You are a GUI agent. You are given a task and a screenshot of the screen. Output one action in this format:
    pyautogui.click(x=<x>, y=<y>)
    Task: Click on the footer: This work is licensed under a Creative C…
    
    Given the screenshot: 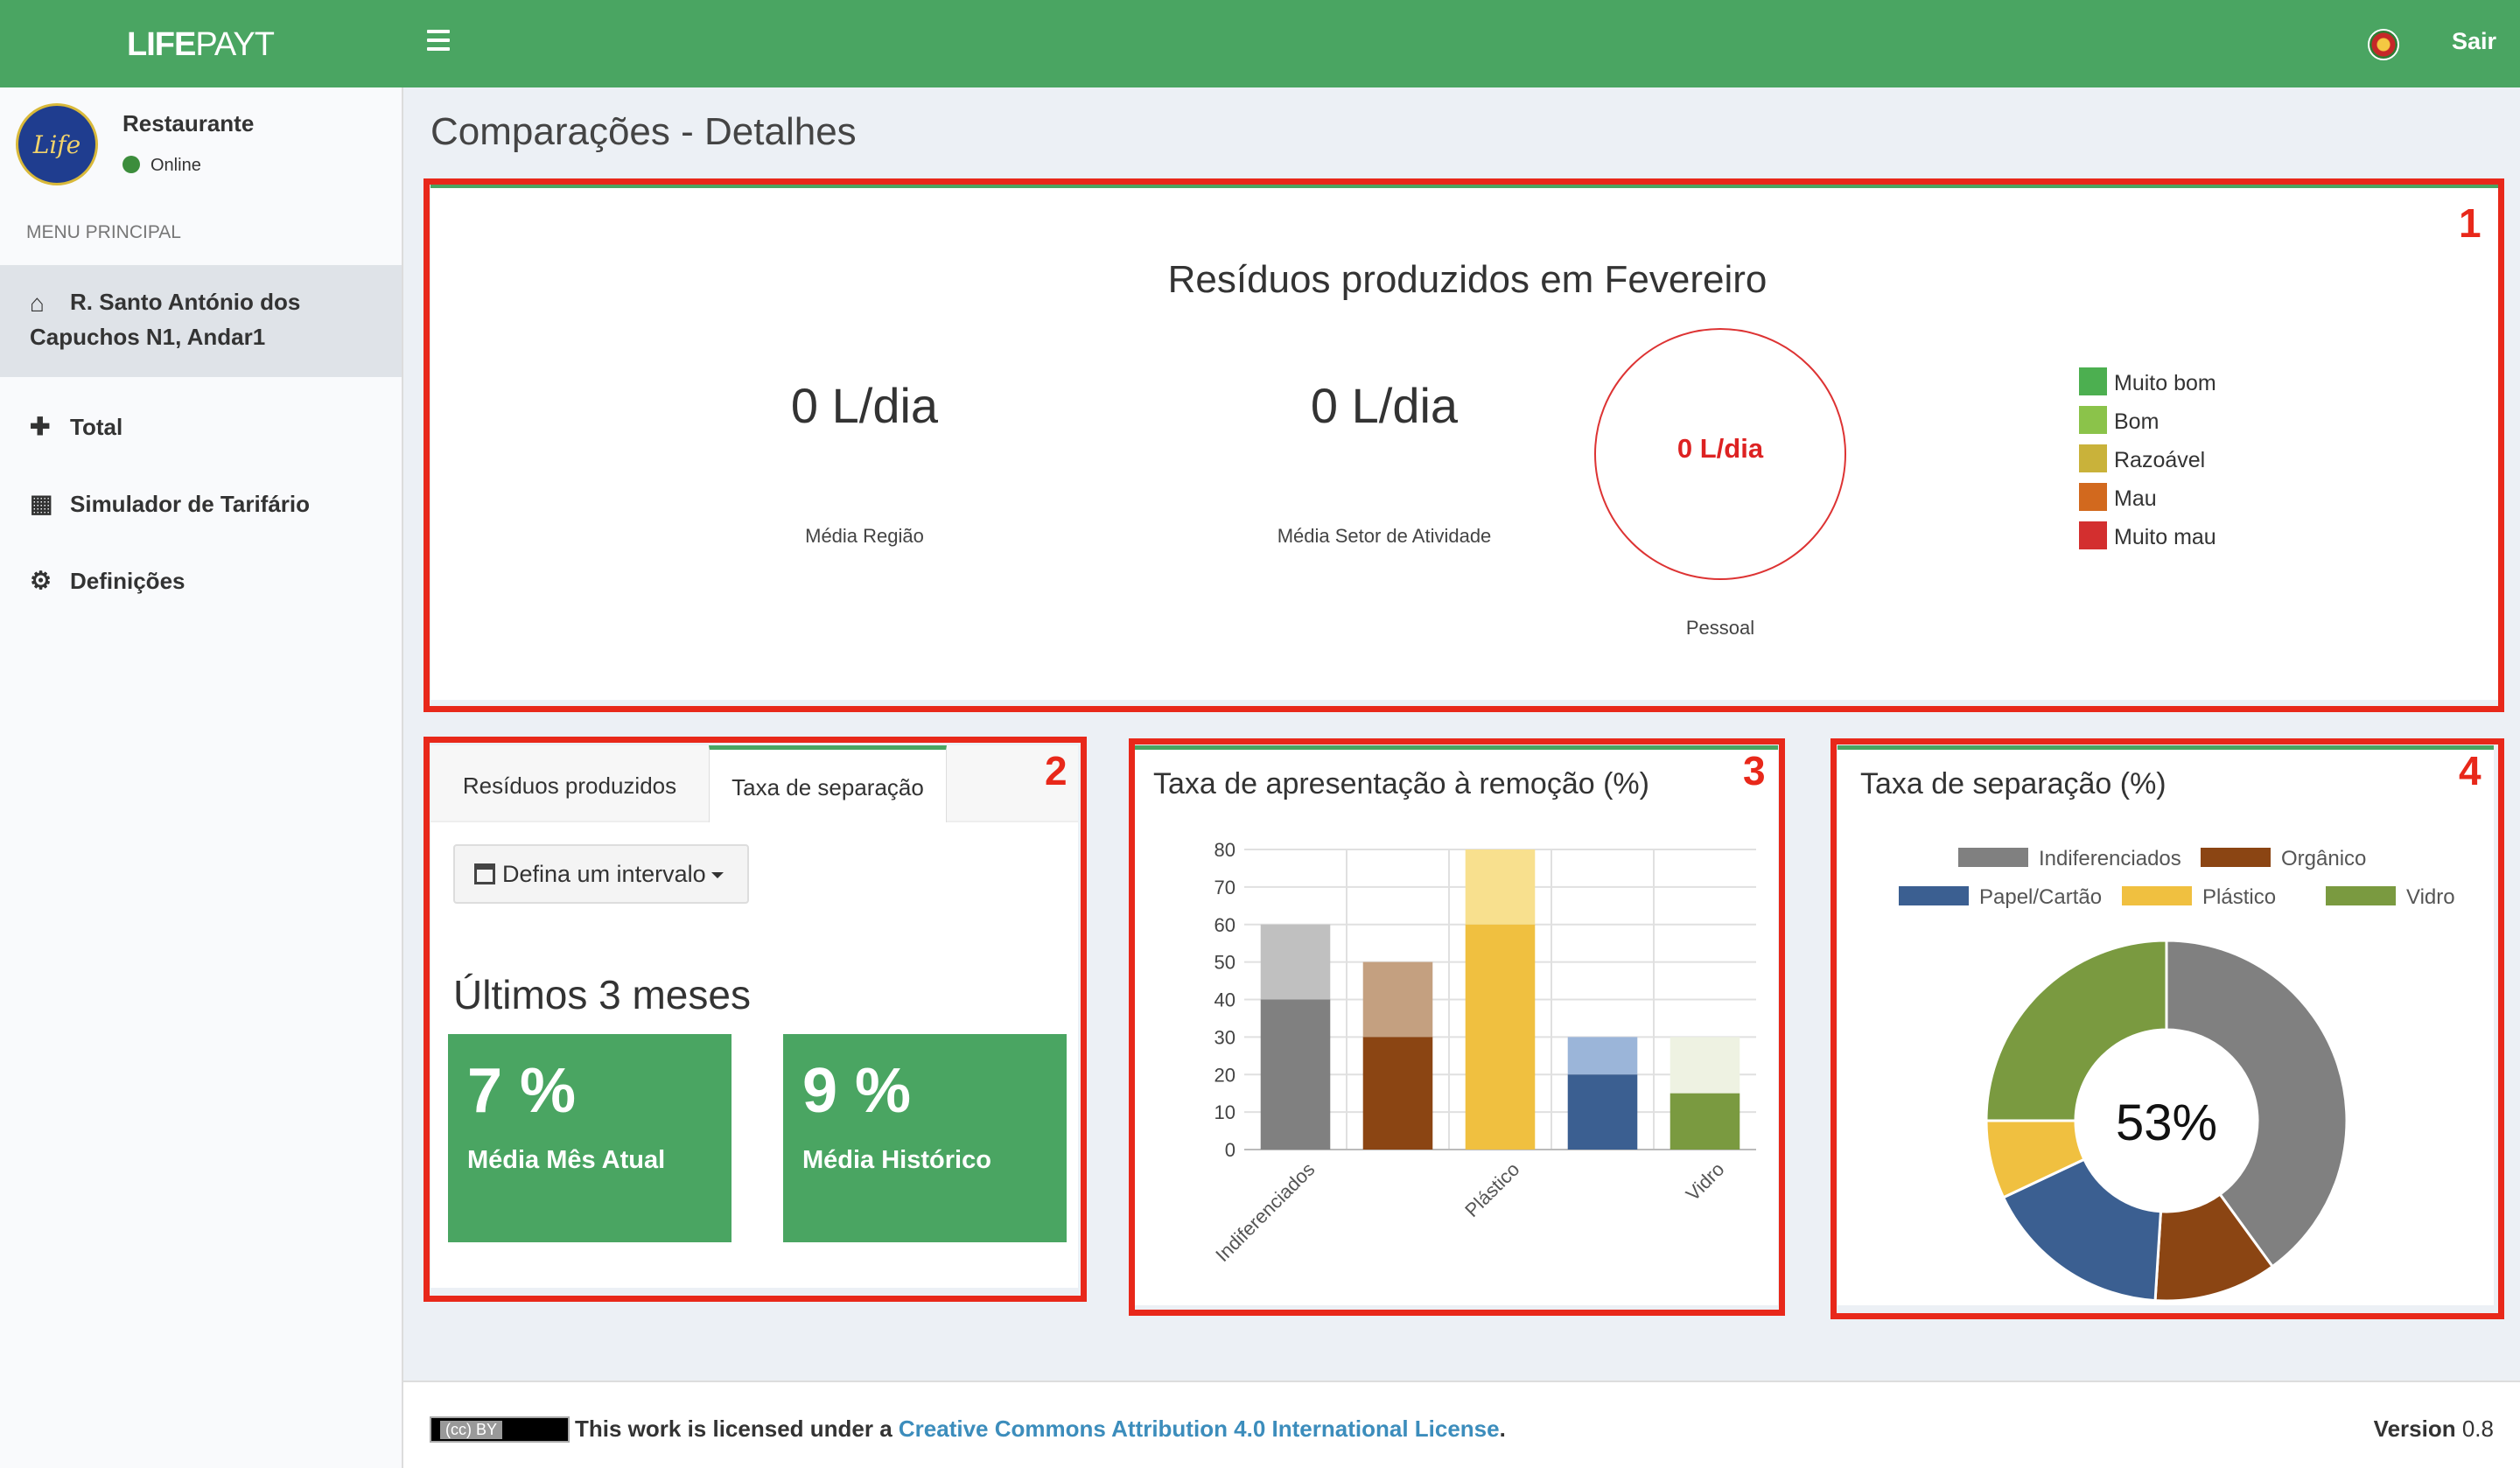 What is the action you would take?
    pyautogui.click(x=1461, y=1424)
    